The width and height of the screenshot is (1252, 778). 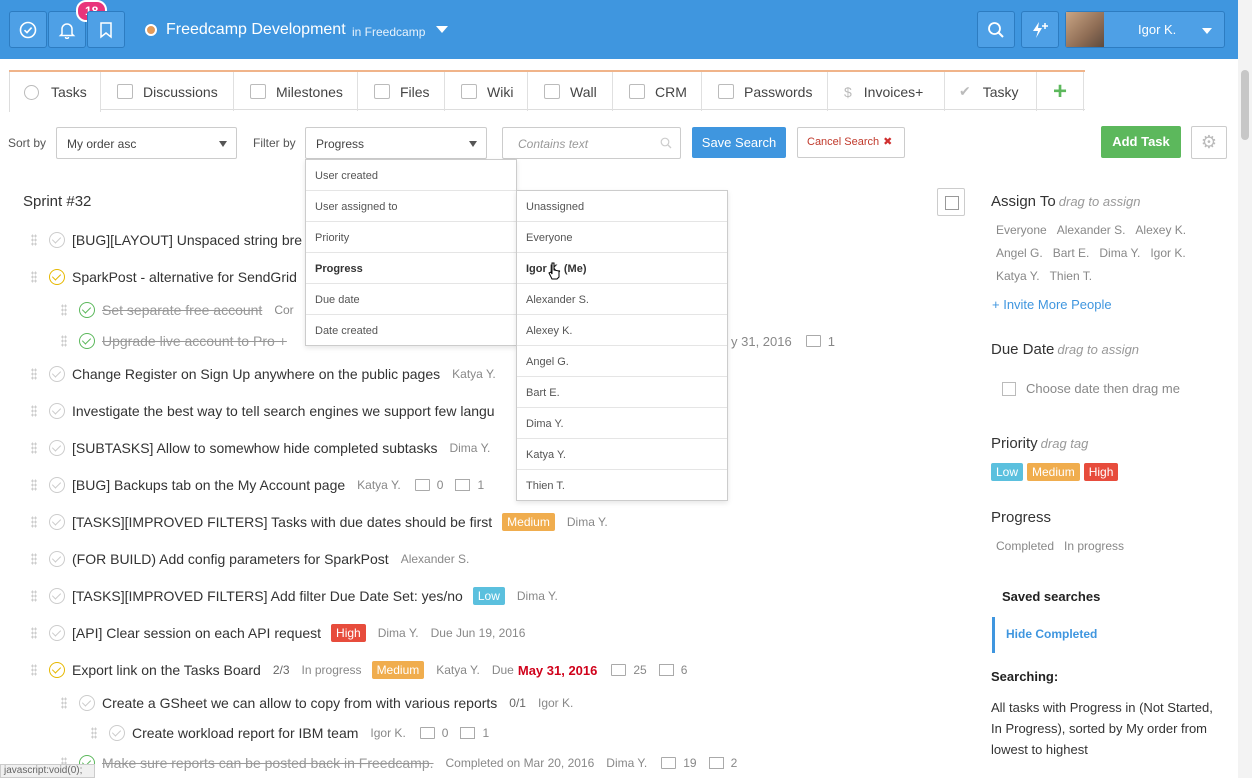 I want to click on invite-people-link: + Invite More People, so click(x=1052, y=304).